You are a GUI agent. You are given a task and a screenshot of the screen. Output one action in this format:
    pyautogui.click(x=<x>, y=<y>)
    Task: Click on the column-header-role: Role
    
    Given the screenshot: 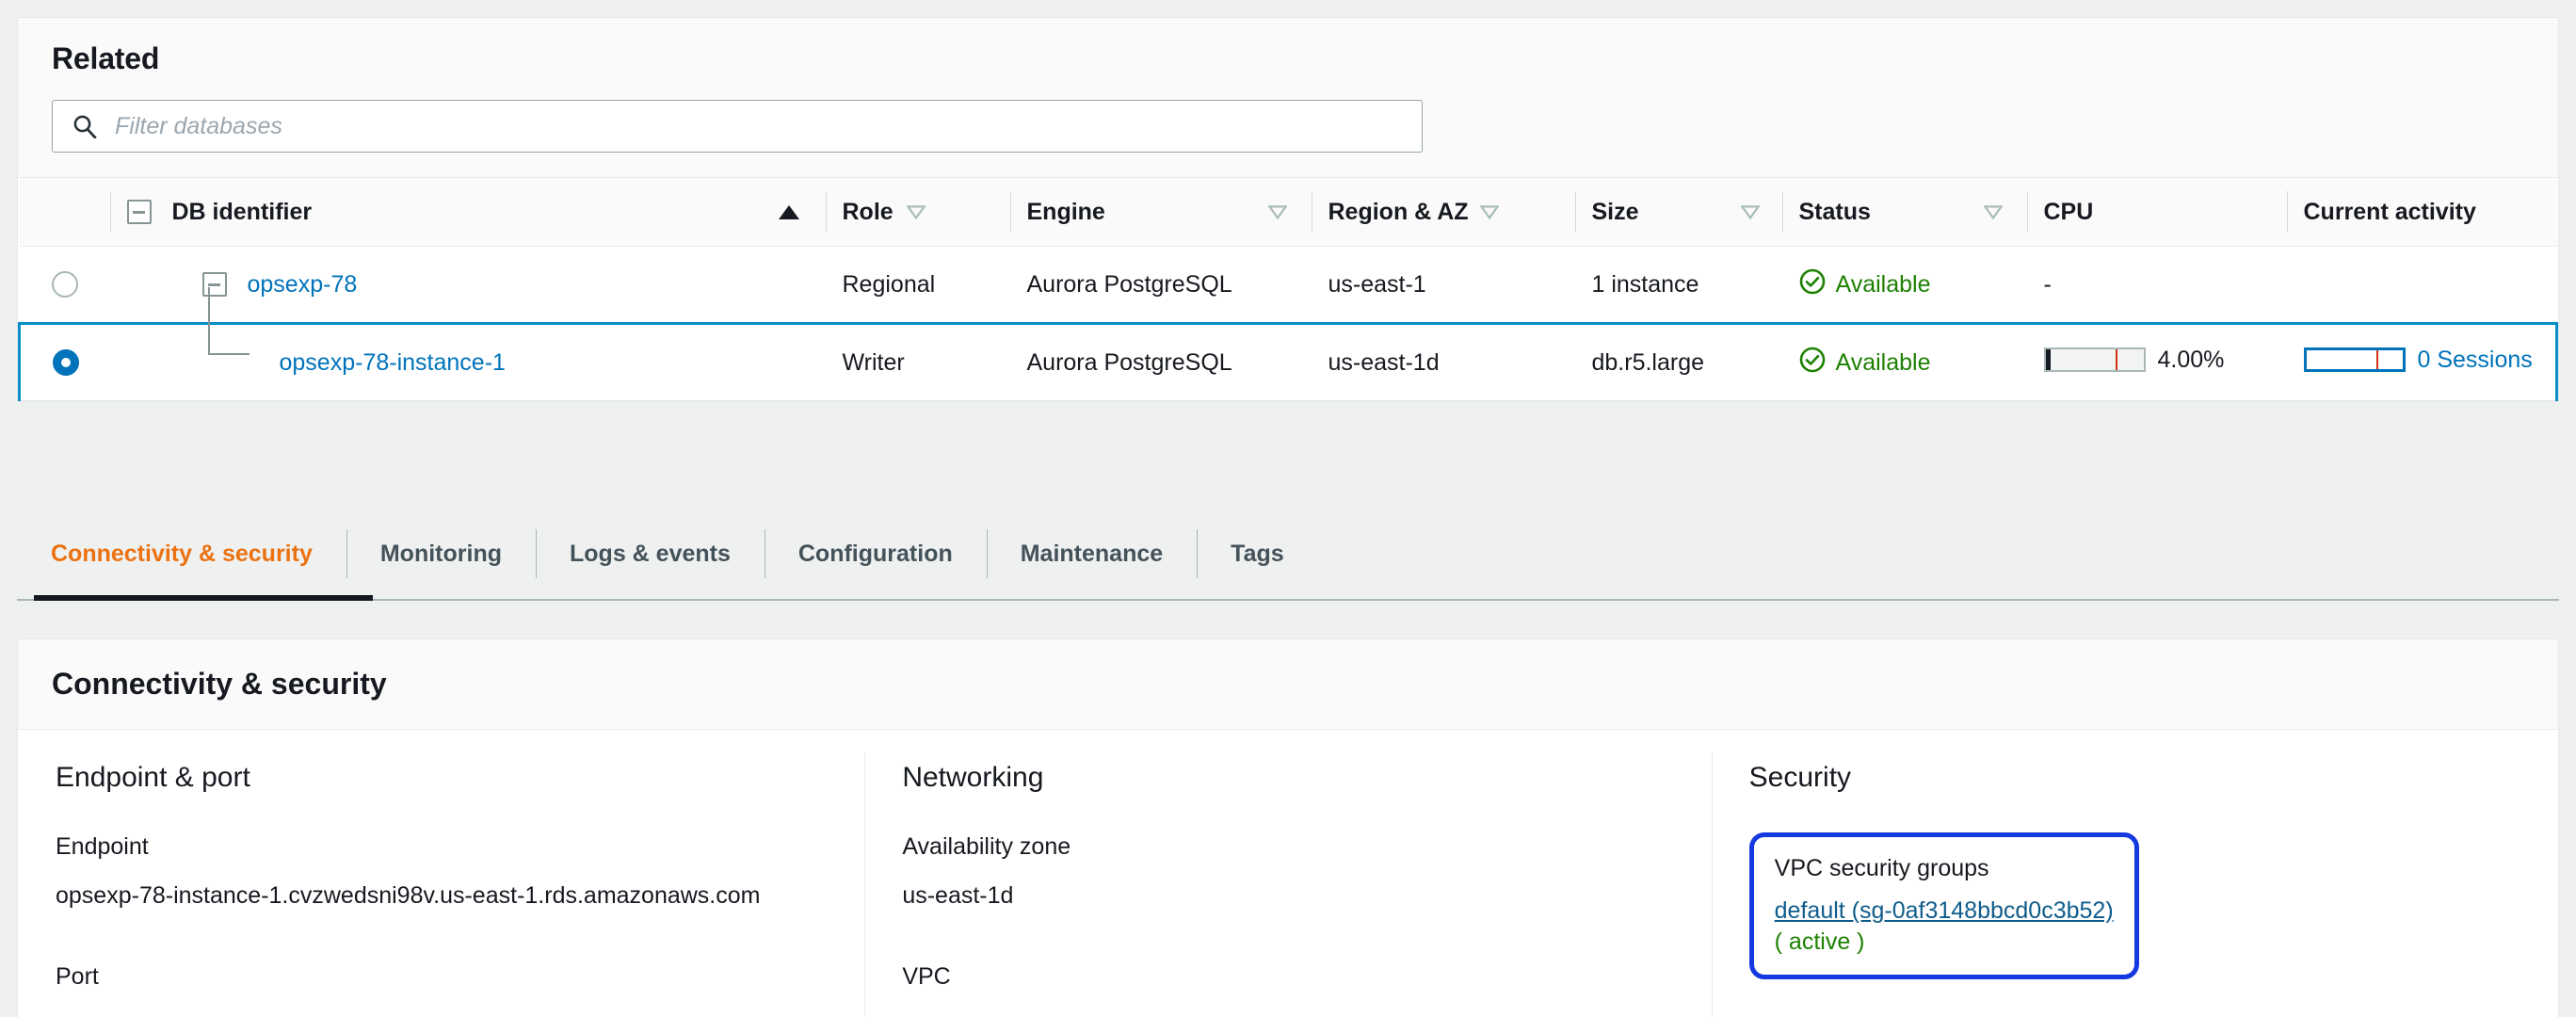 What is the action you would take?
    pyautogui.click(x=917, y=213)
    